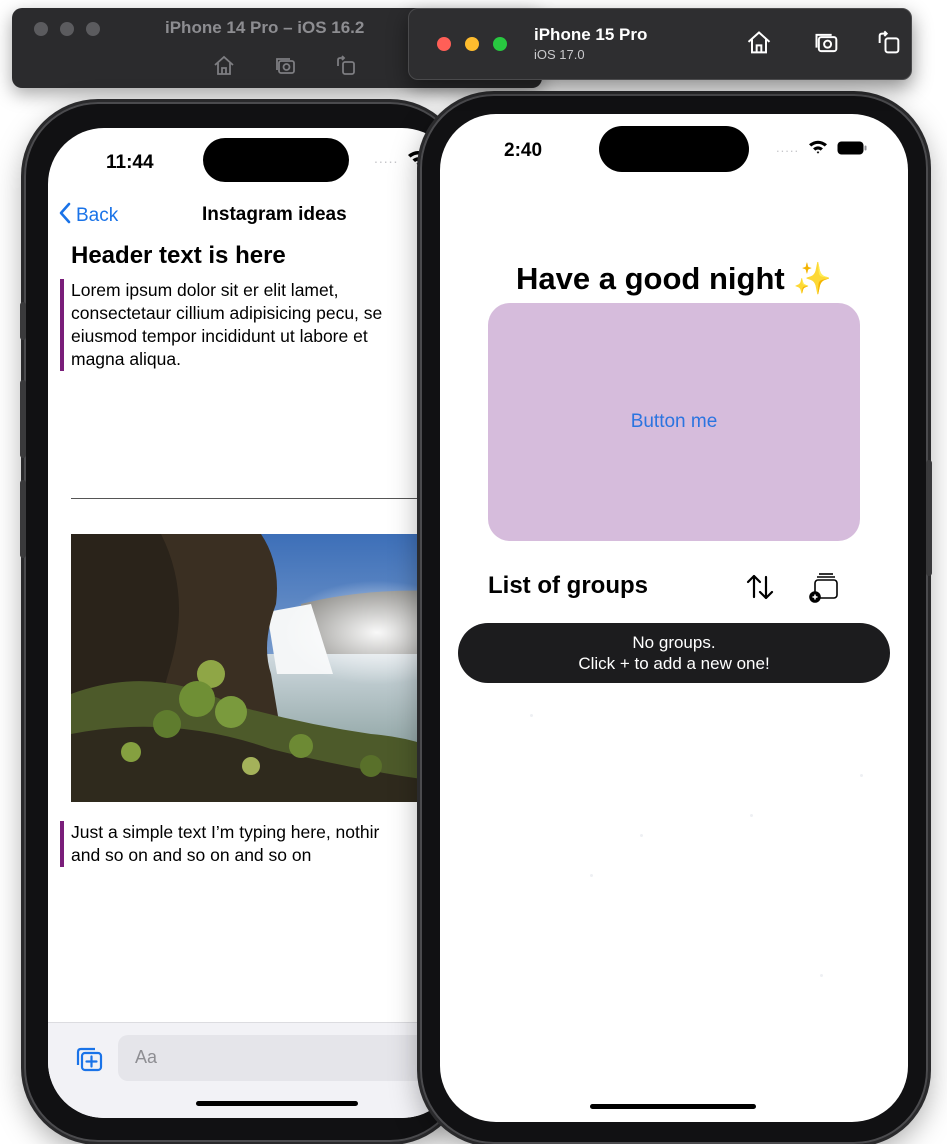 Image resolution: width=947 pixels, height=1144 pixels. I want to click on divider-line, so click(261, 498).